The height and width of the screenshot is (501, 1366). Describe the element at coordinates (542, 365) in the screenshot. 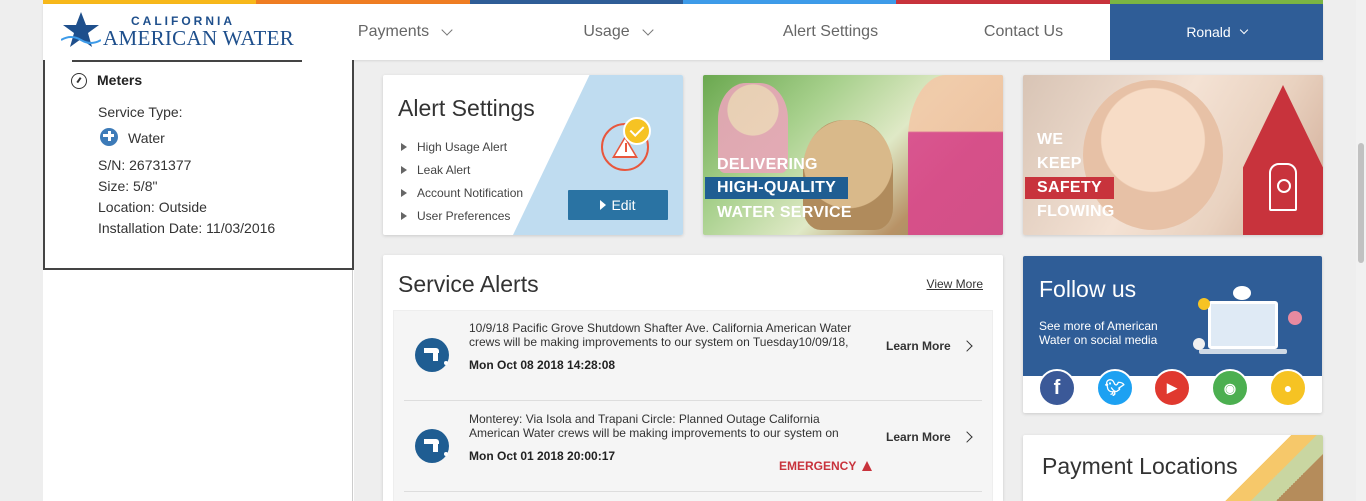

I see `alert-date: Mon Oct 08 2018 14:28:08` at that location.